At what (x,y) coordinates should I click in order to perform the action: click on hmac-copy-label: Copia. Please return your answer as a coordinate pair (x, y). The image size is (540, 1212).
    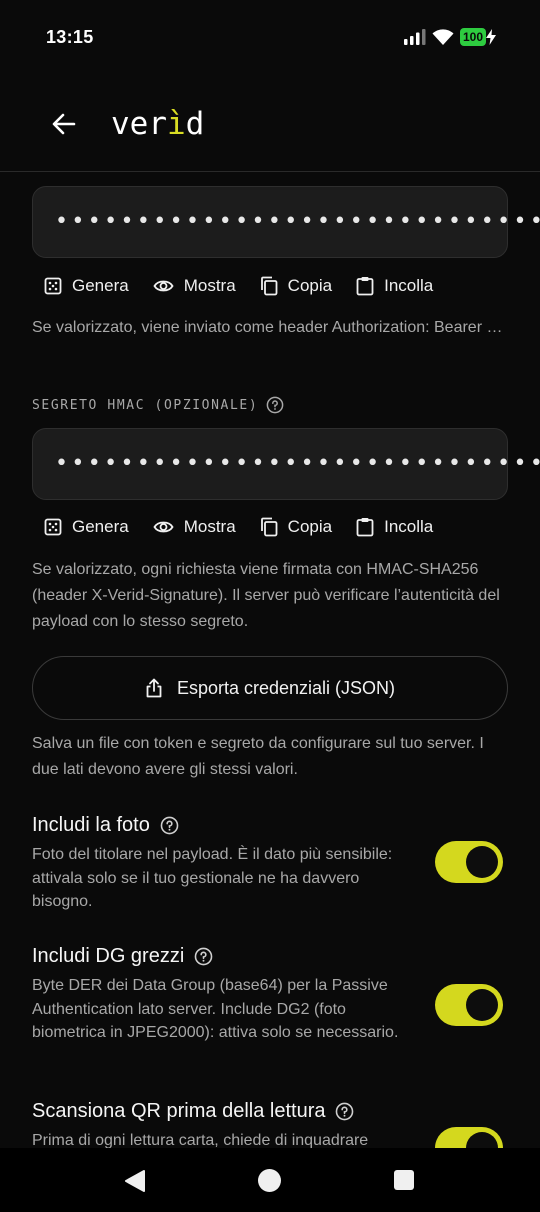
    Looking at the image, I should click on (310, 526).